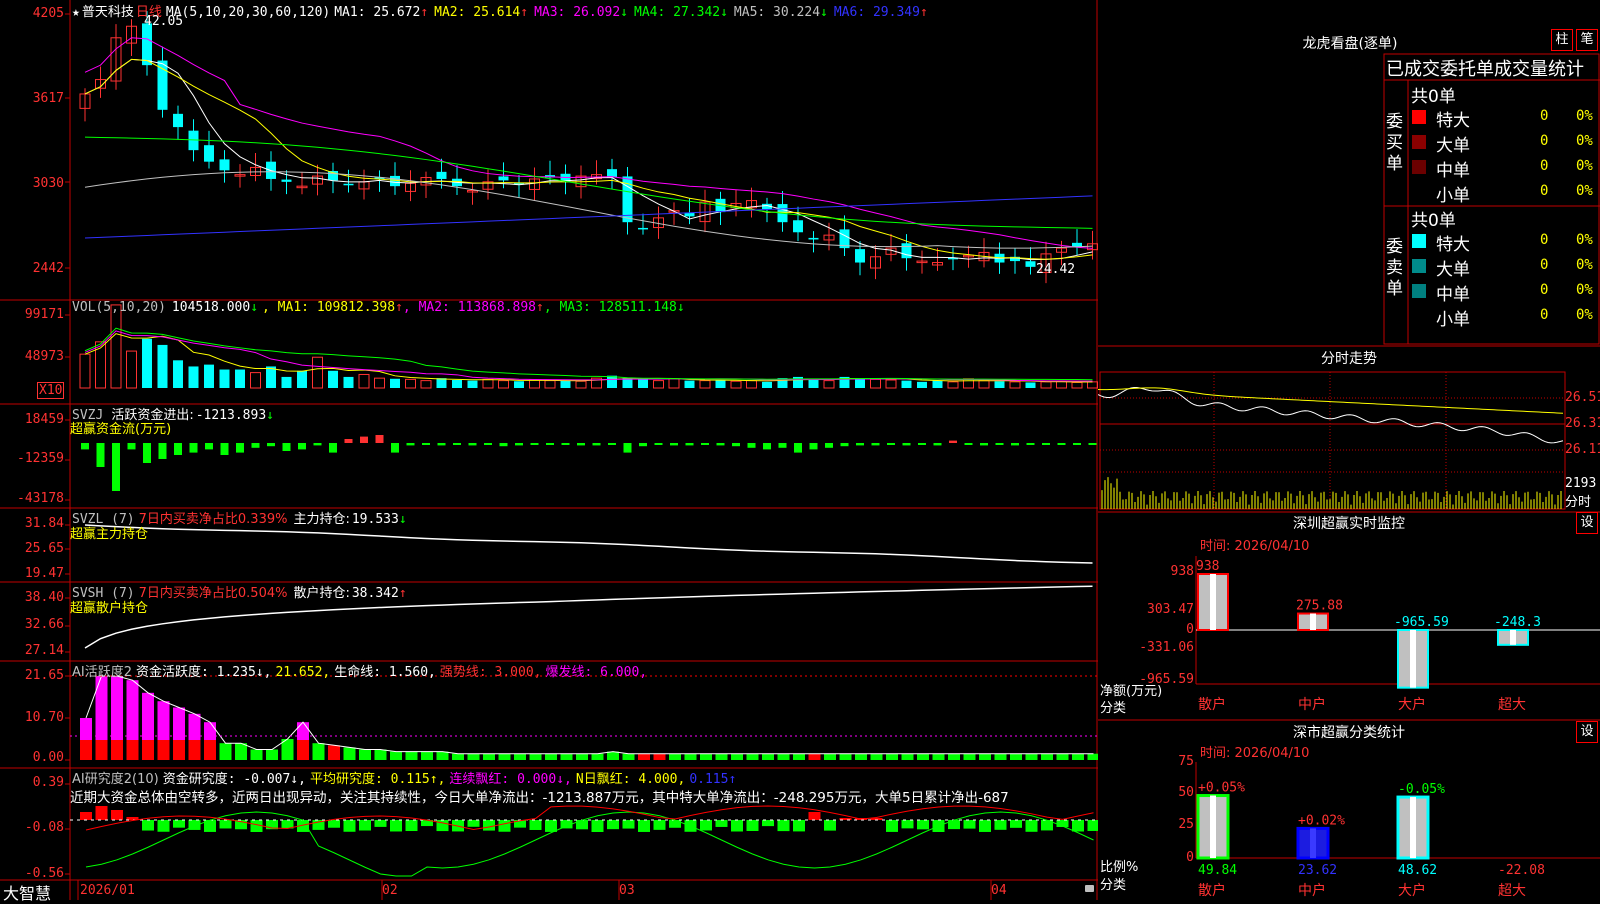  What do you see at coordinates (1512, 891) in the screenshot?
I see `classify-category: 超大` at bounding box center [1512, 891].